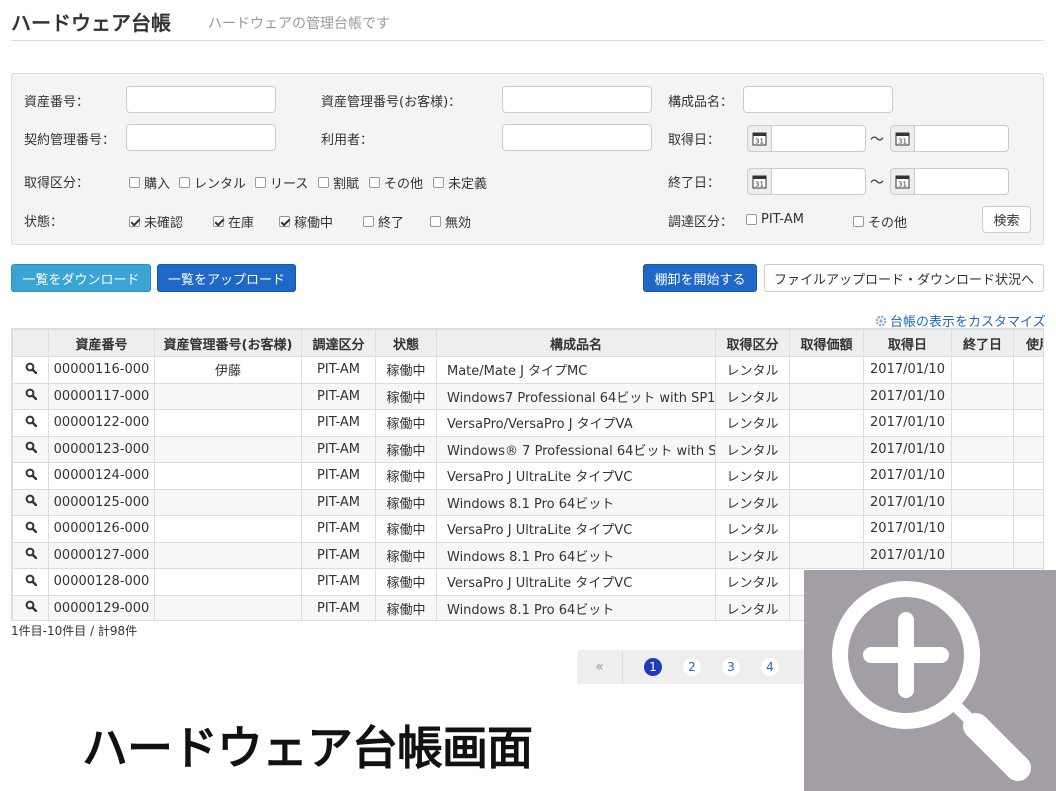 The height and width of the screenshot is (791, 1056). Describe the element at coordinates (101, 555) in the screenshot. I see `table-cell: 00000127-000` at that location.